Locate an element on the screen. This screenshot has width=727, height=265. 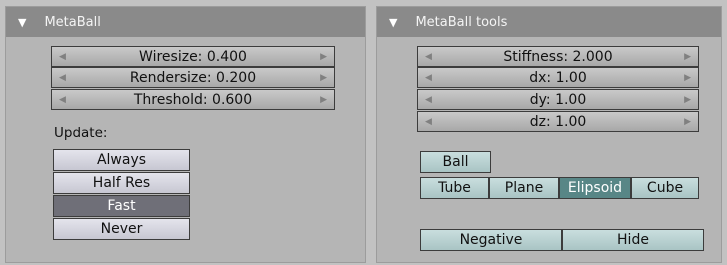
rendersize-value: Rendersize: 0.200 is located at coordinates (193, 77).